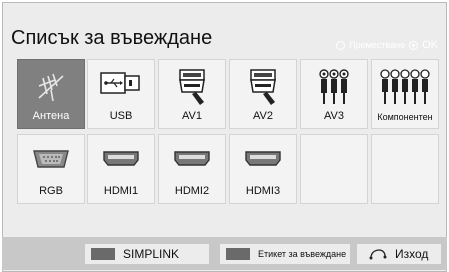  What do you see at coordinates (405, 117) in the screenshot?
I see `input-label: Компонентен` at bounding box center [405, 117].